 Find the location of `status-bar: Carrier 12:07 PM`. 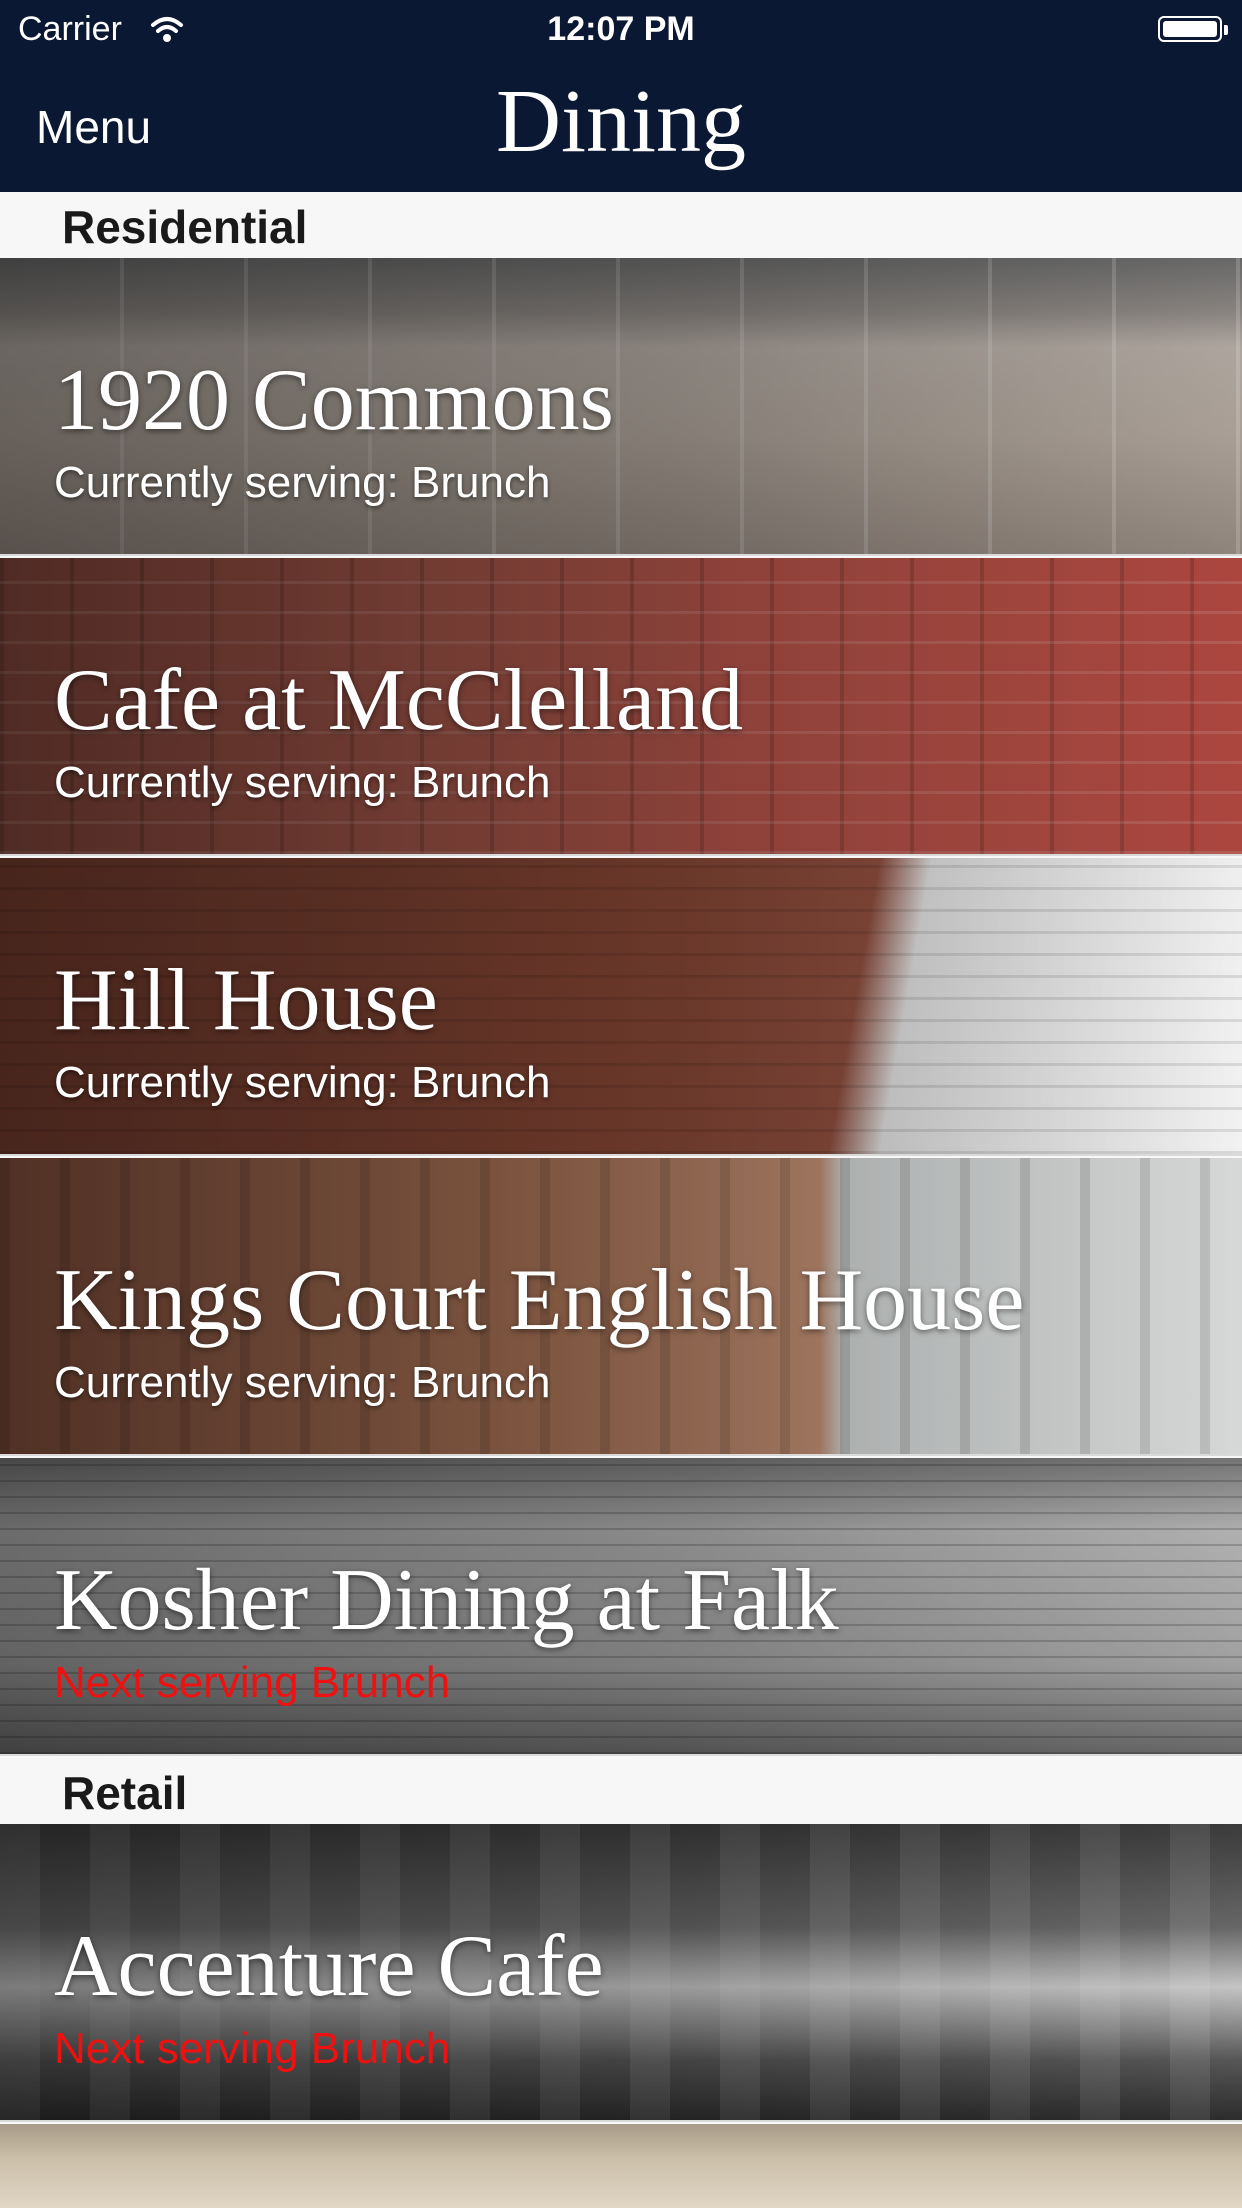

status-bar: Carrier 12:07 PM is located at coordinates (621, 30).